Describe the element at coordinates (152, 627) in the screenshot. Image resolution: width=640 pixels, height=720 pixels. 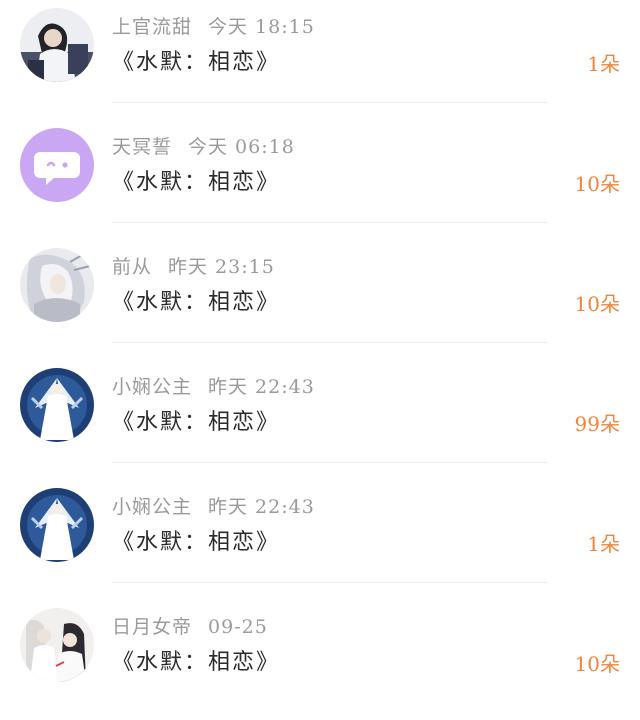
I see `user-name: 日月女帝` at that location.